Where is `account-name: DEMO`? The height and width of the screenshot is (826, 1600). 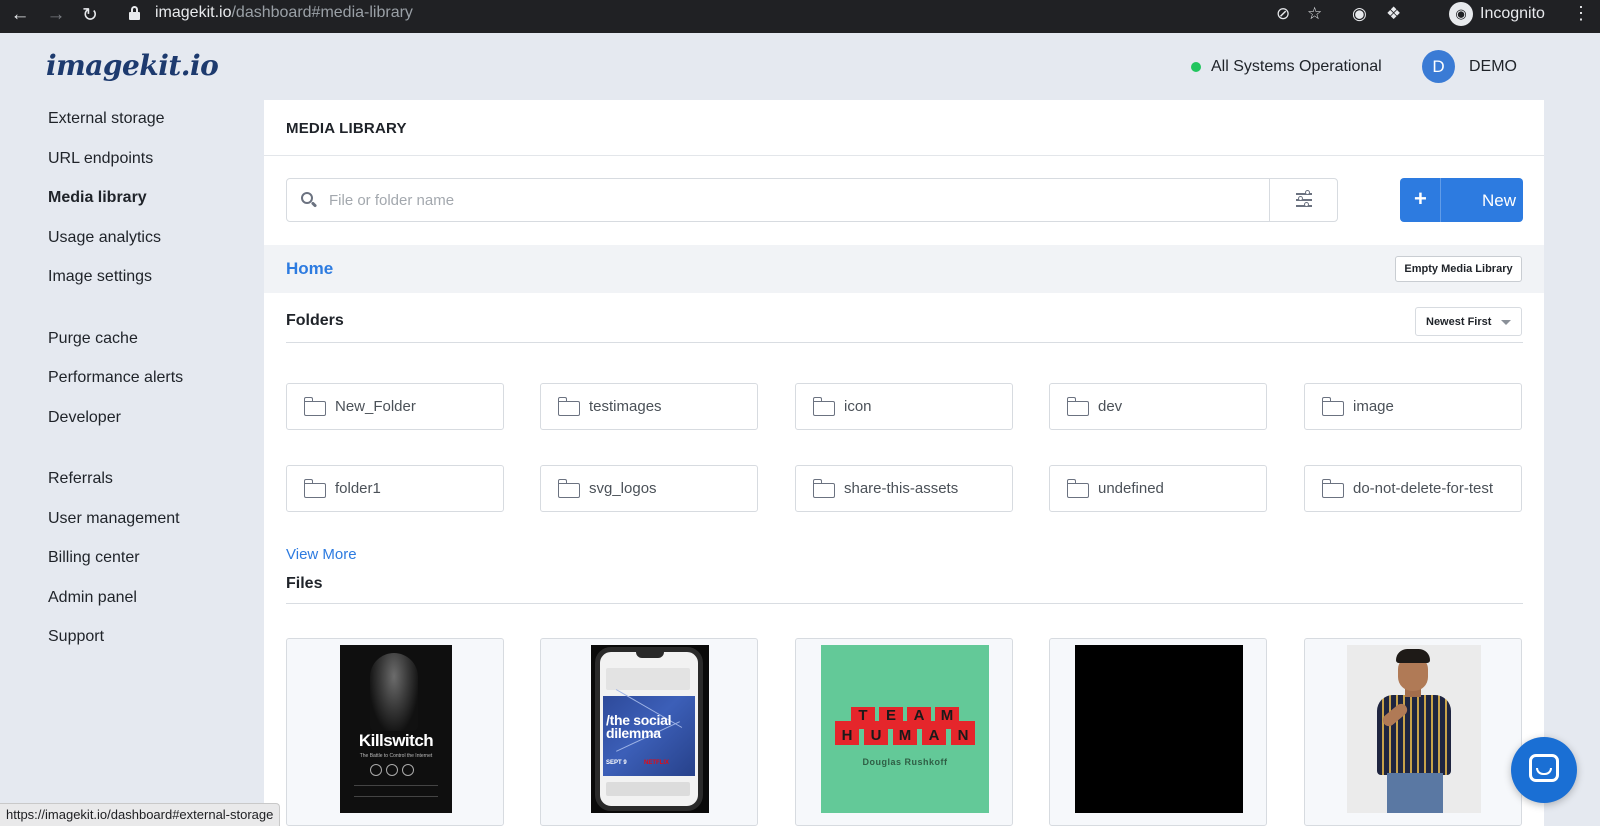
account-name: DEMO is located at coordinates (1493, 67).